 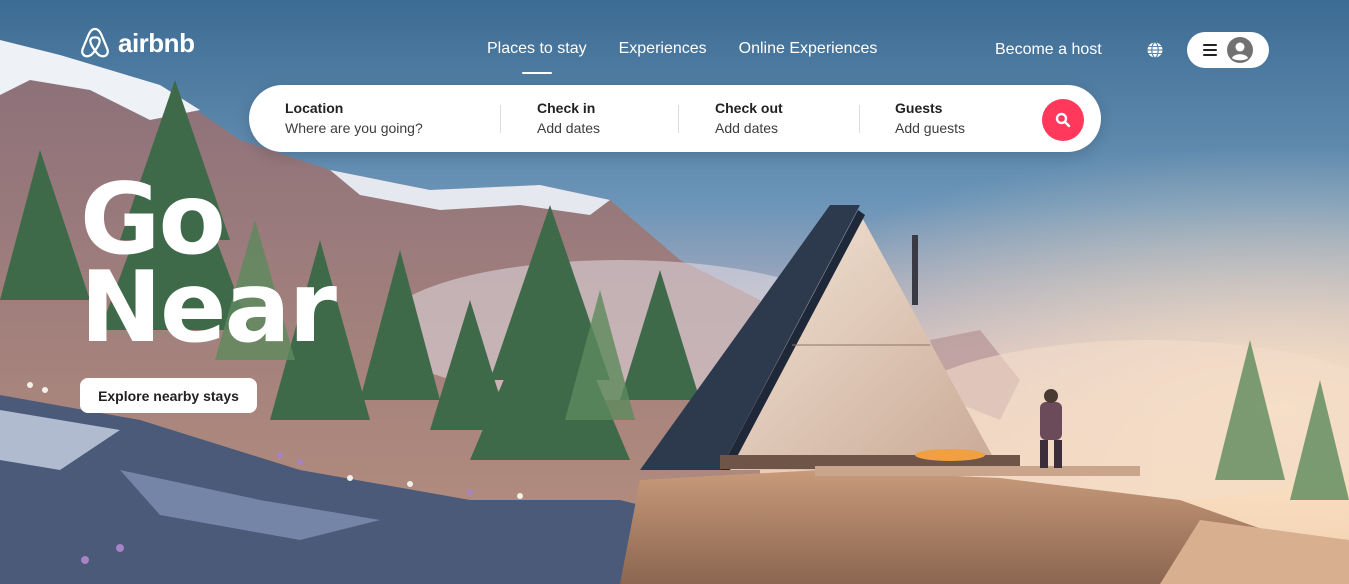 What do you see at coordinates (156, 42) in the screenshot?
I see `brand-name: airbnb` at bounding box center [156, 42].